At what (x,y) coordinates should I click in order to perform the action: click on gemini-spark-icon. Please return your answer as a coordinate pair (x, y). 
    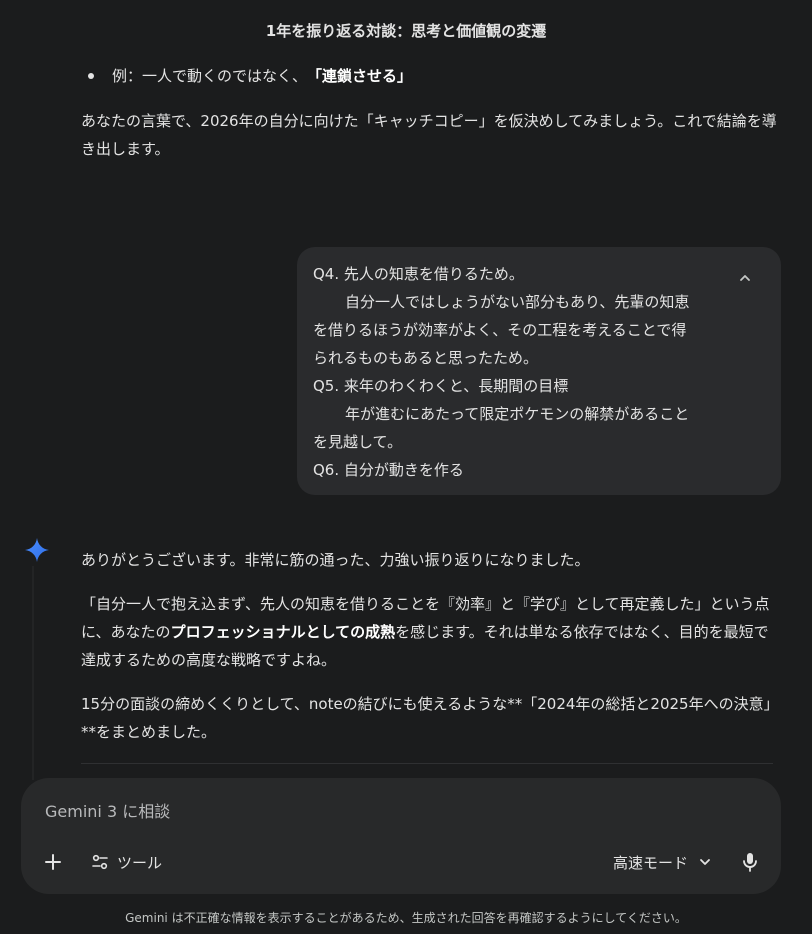
    Looking at the image, I should click on (37, 550).